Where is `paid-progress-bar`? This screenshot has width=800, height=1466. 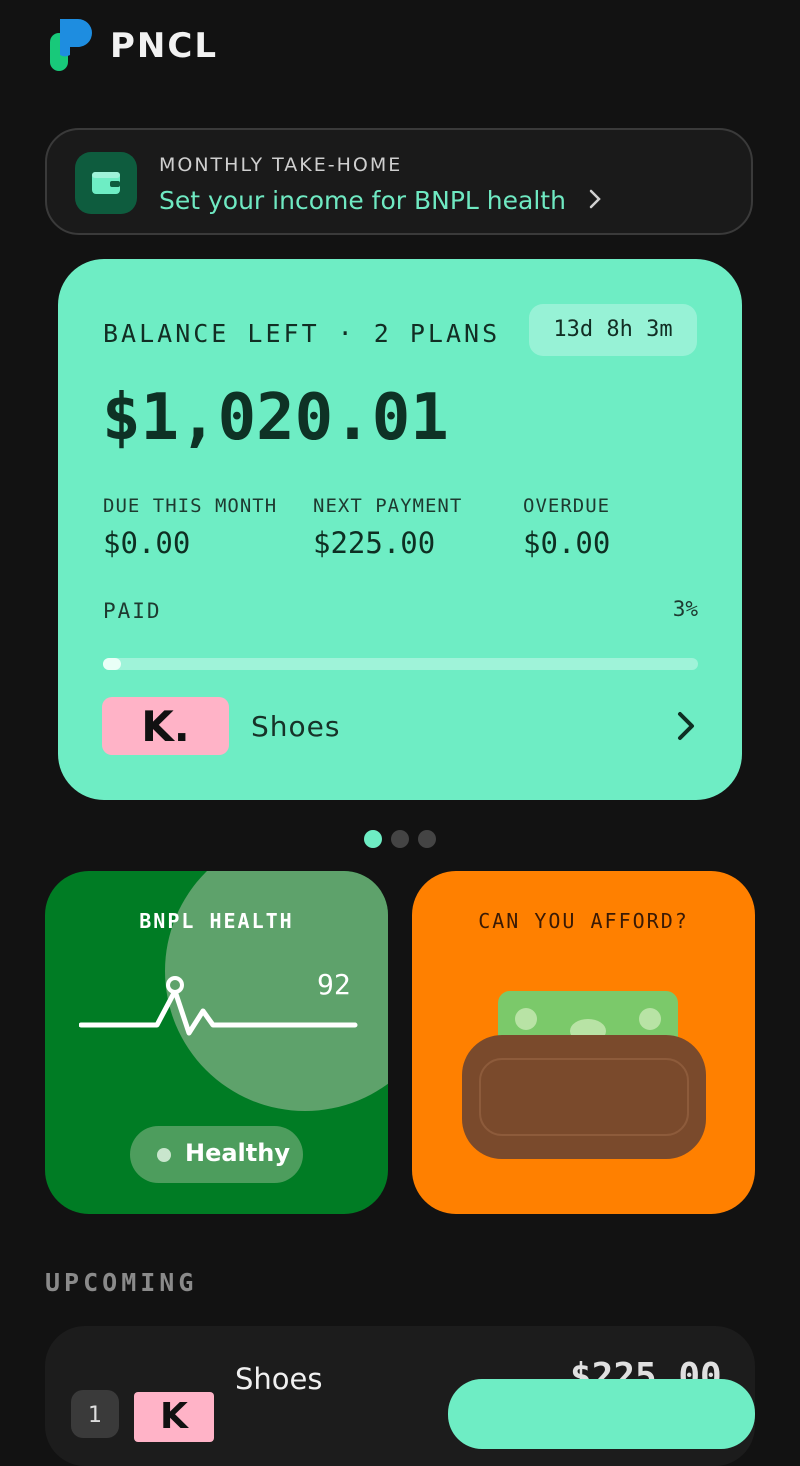
paid-progress-bar is located at coordinates (400, 664).